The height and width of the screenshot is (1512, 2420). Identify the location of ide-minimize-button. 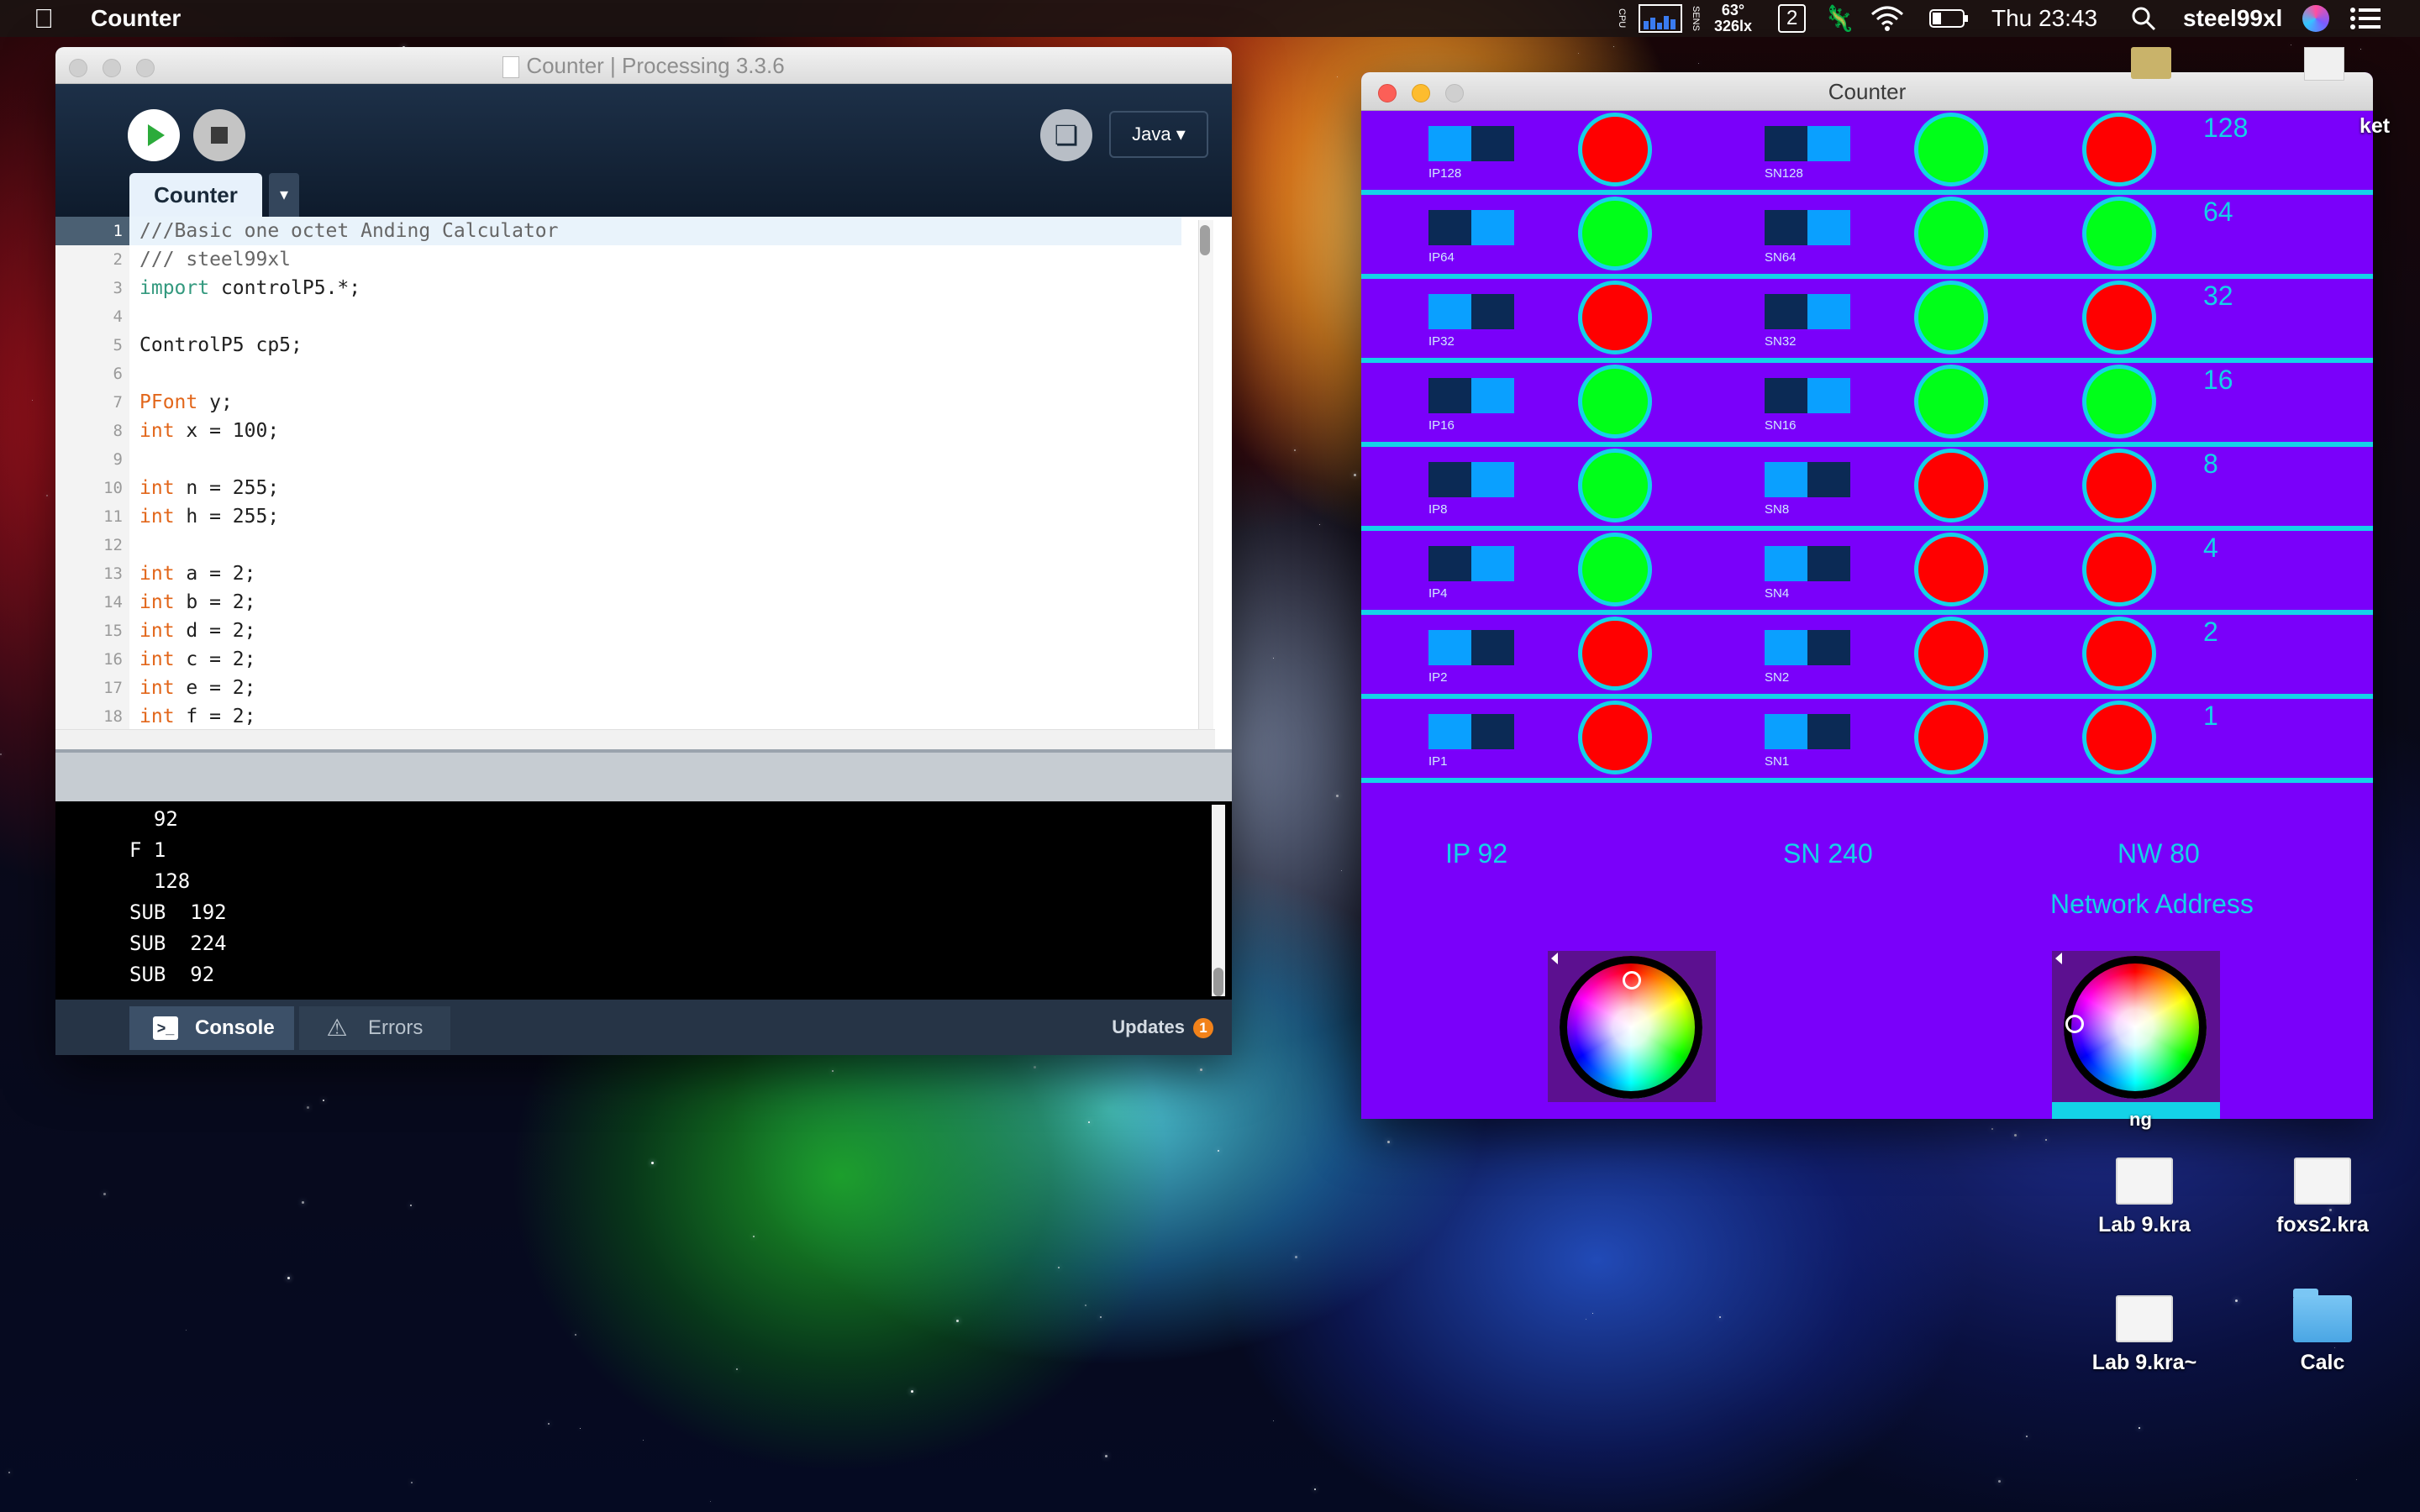
(112, 68).